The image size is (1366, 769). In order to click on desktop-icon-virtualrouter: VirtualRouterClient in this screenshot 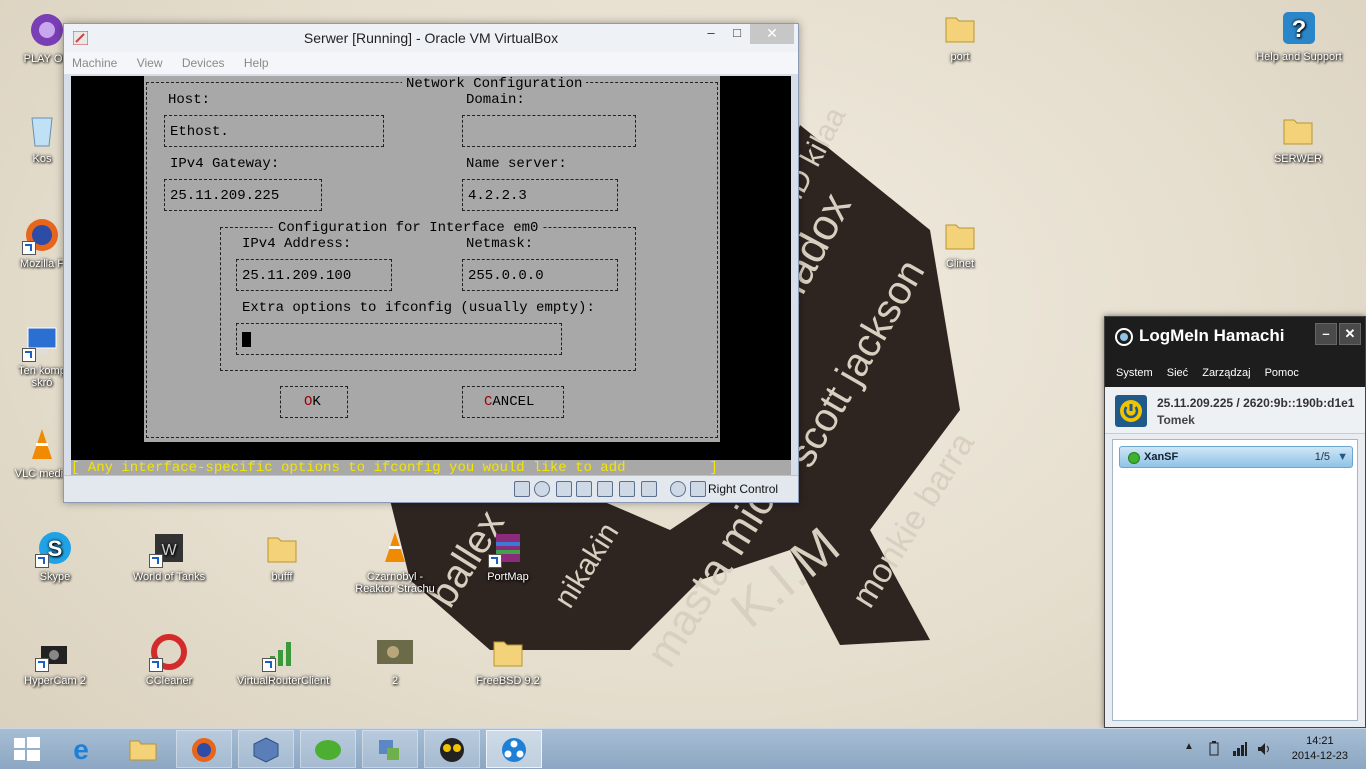, I will do `click(283, 659)`.